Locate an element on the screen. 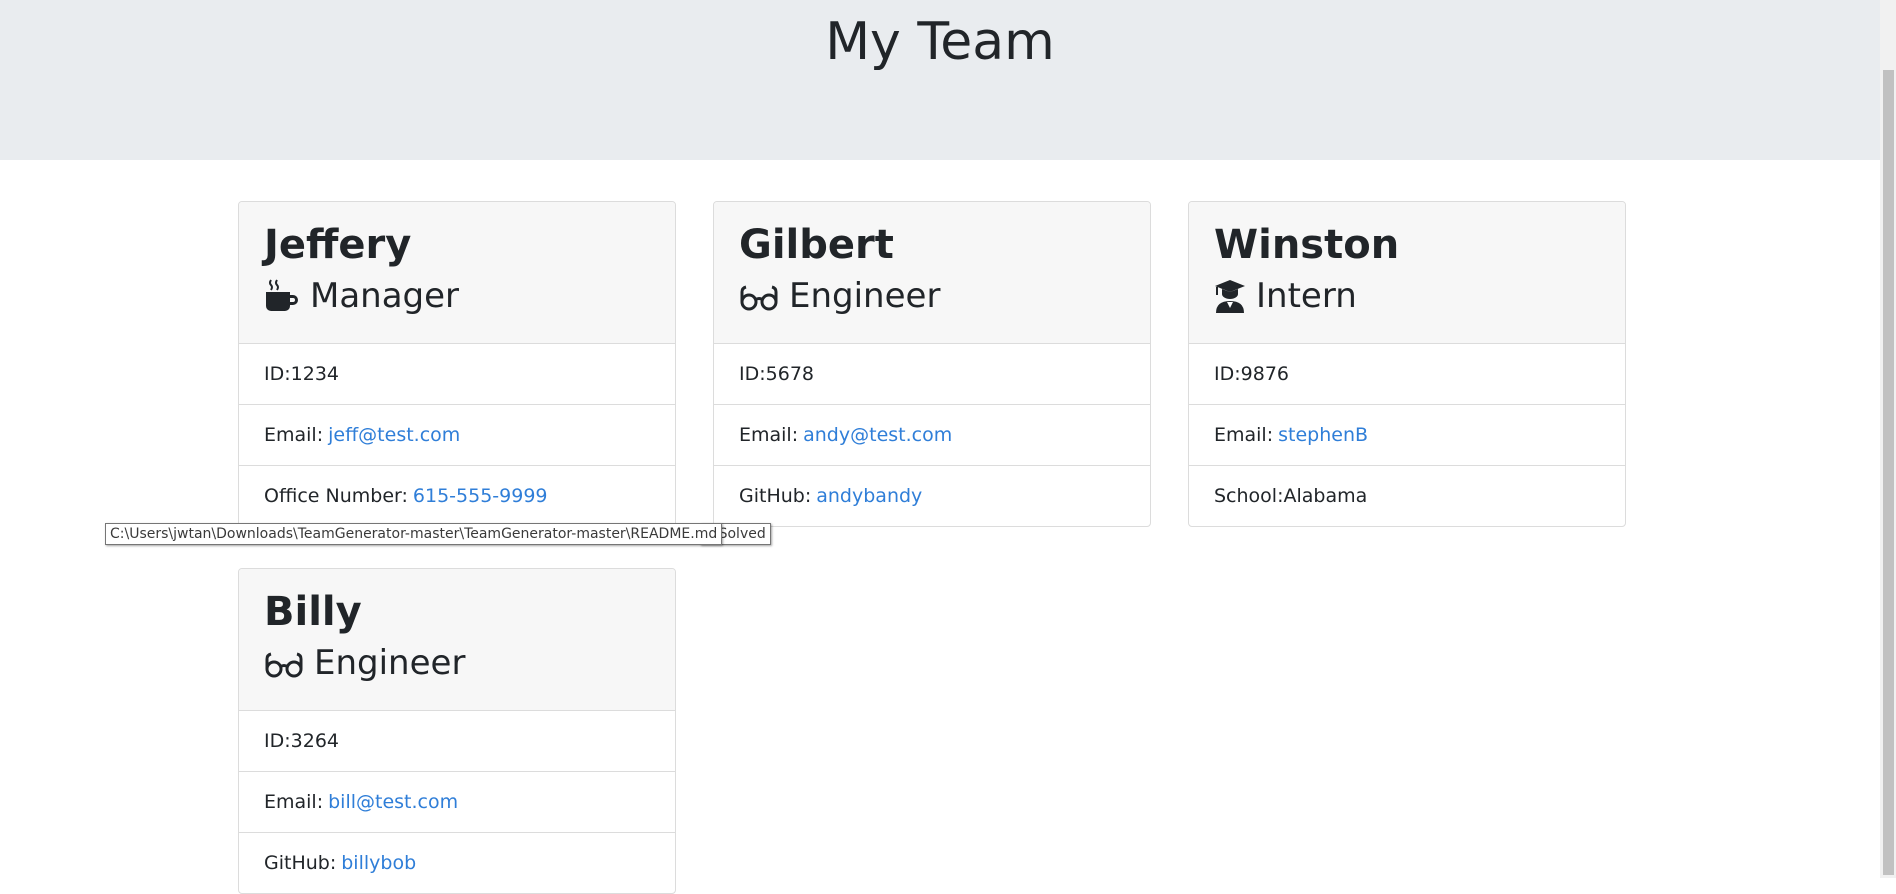 Image resolution: width=1896 pixels, height=894 pixels. vertical-scrollbar is located at coordinates (1888, 439).